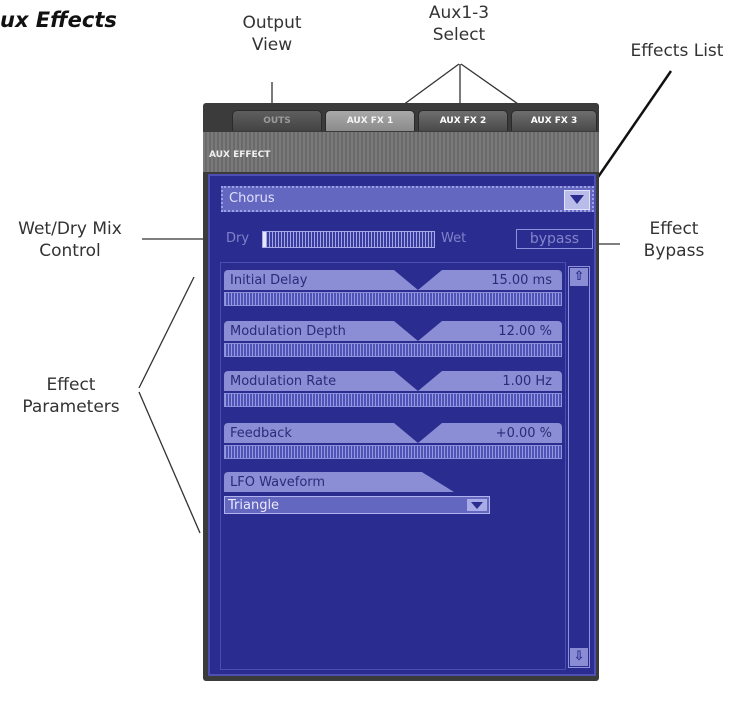 The width and height of the screenshot is (734, 707). What do you see at coordinates (521, 280) in the screenshot?
I see `parameter-value: 15.00 ms` at bounding box center [521, 280].